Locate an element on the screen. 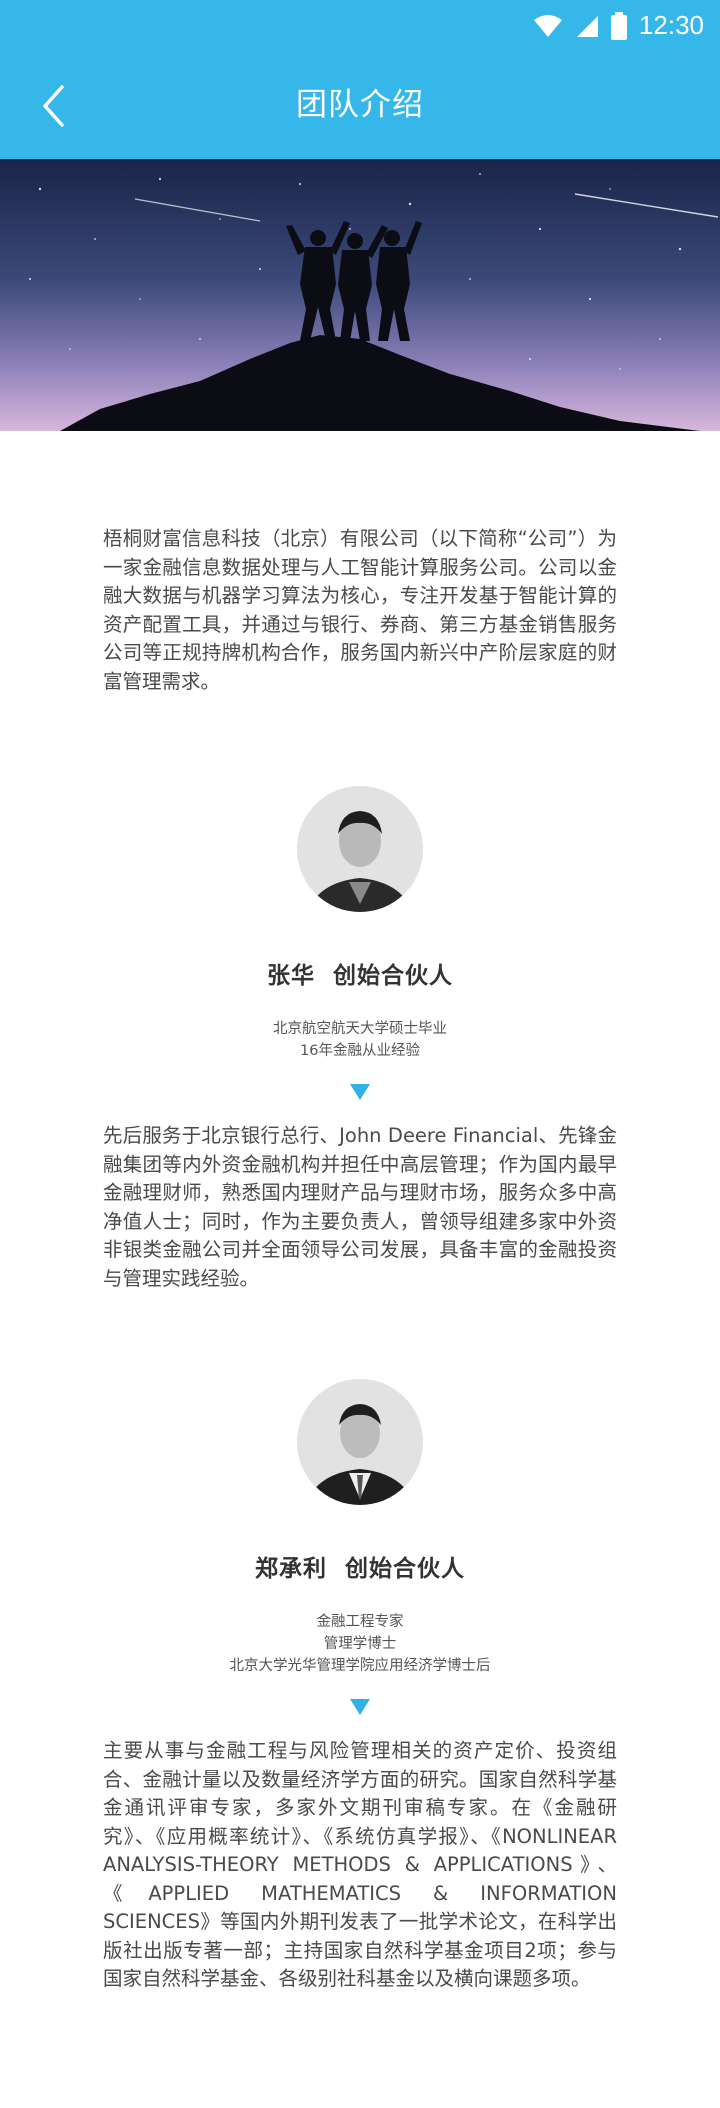 The height and width of the screenshot is (2108, 720). app-bar: 团队介绍 is located at coordinates (360, 105).